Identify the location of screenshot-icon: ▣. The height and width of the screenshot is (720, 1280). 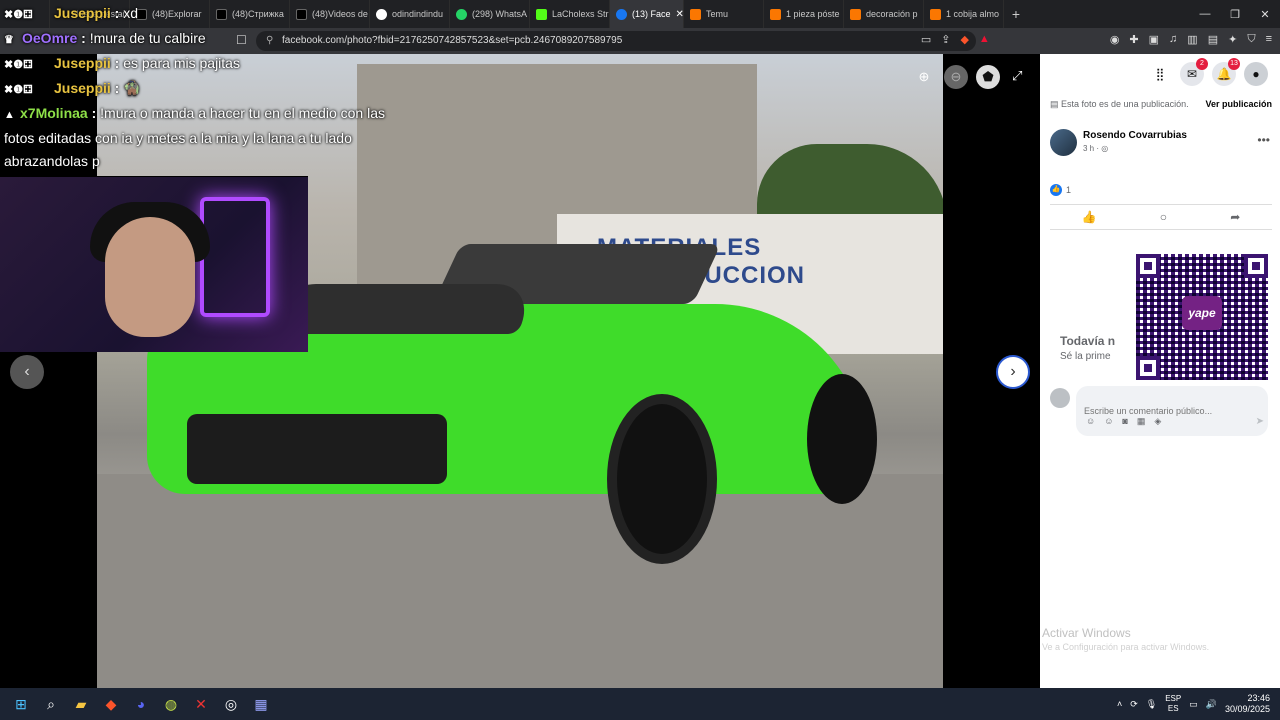
(1154, 39).